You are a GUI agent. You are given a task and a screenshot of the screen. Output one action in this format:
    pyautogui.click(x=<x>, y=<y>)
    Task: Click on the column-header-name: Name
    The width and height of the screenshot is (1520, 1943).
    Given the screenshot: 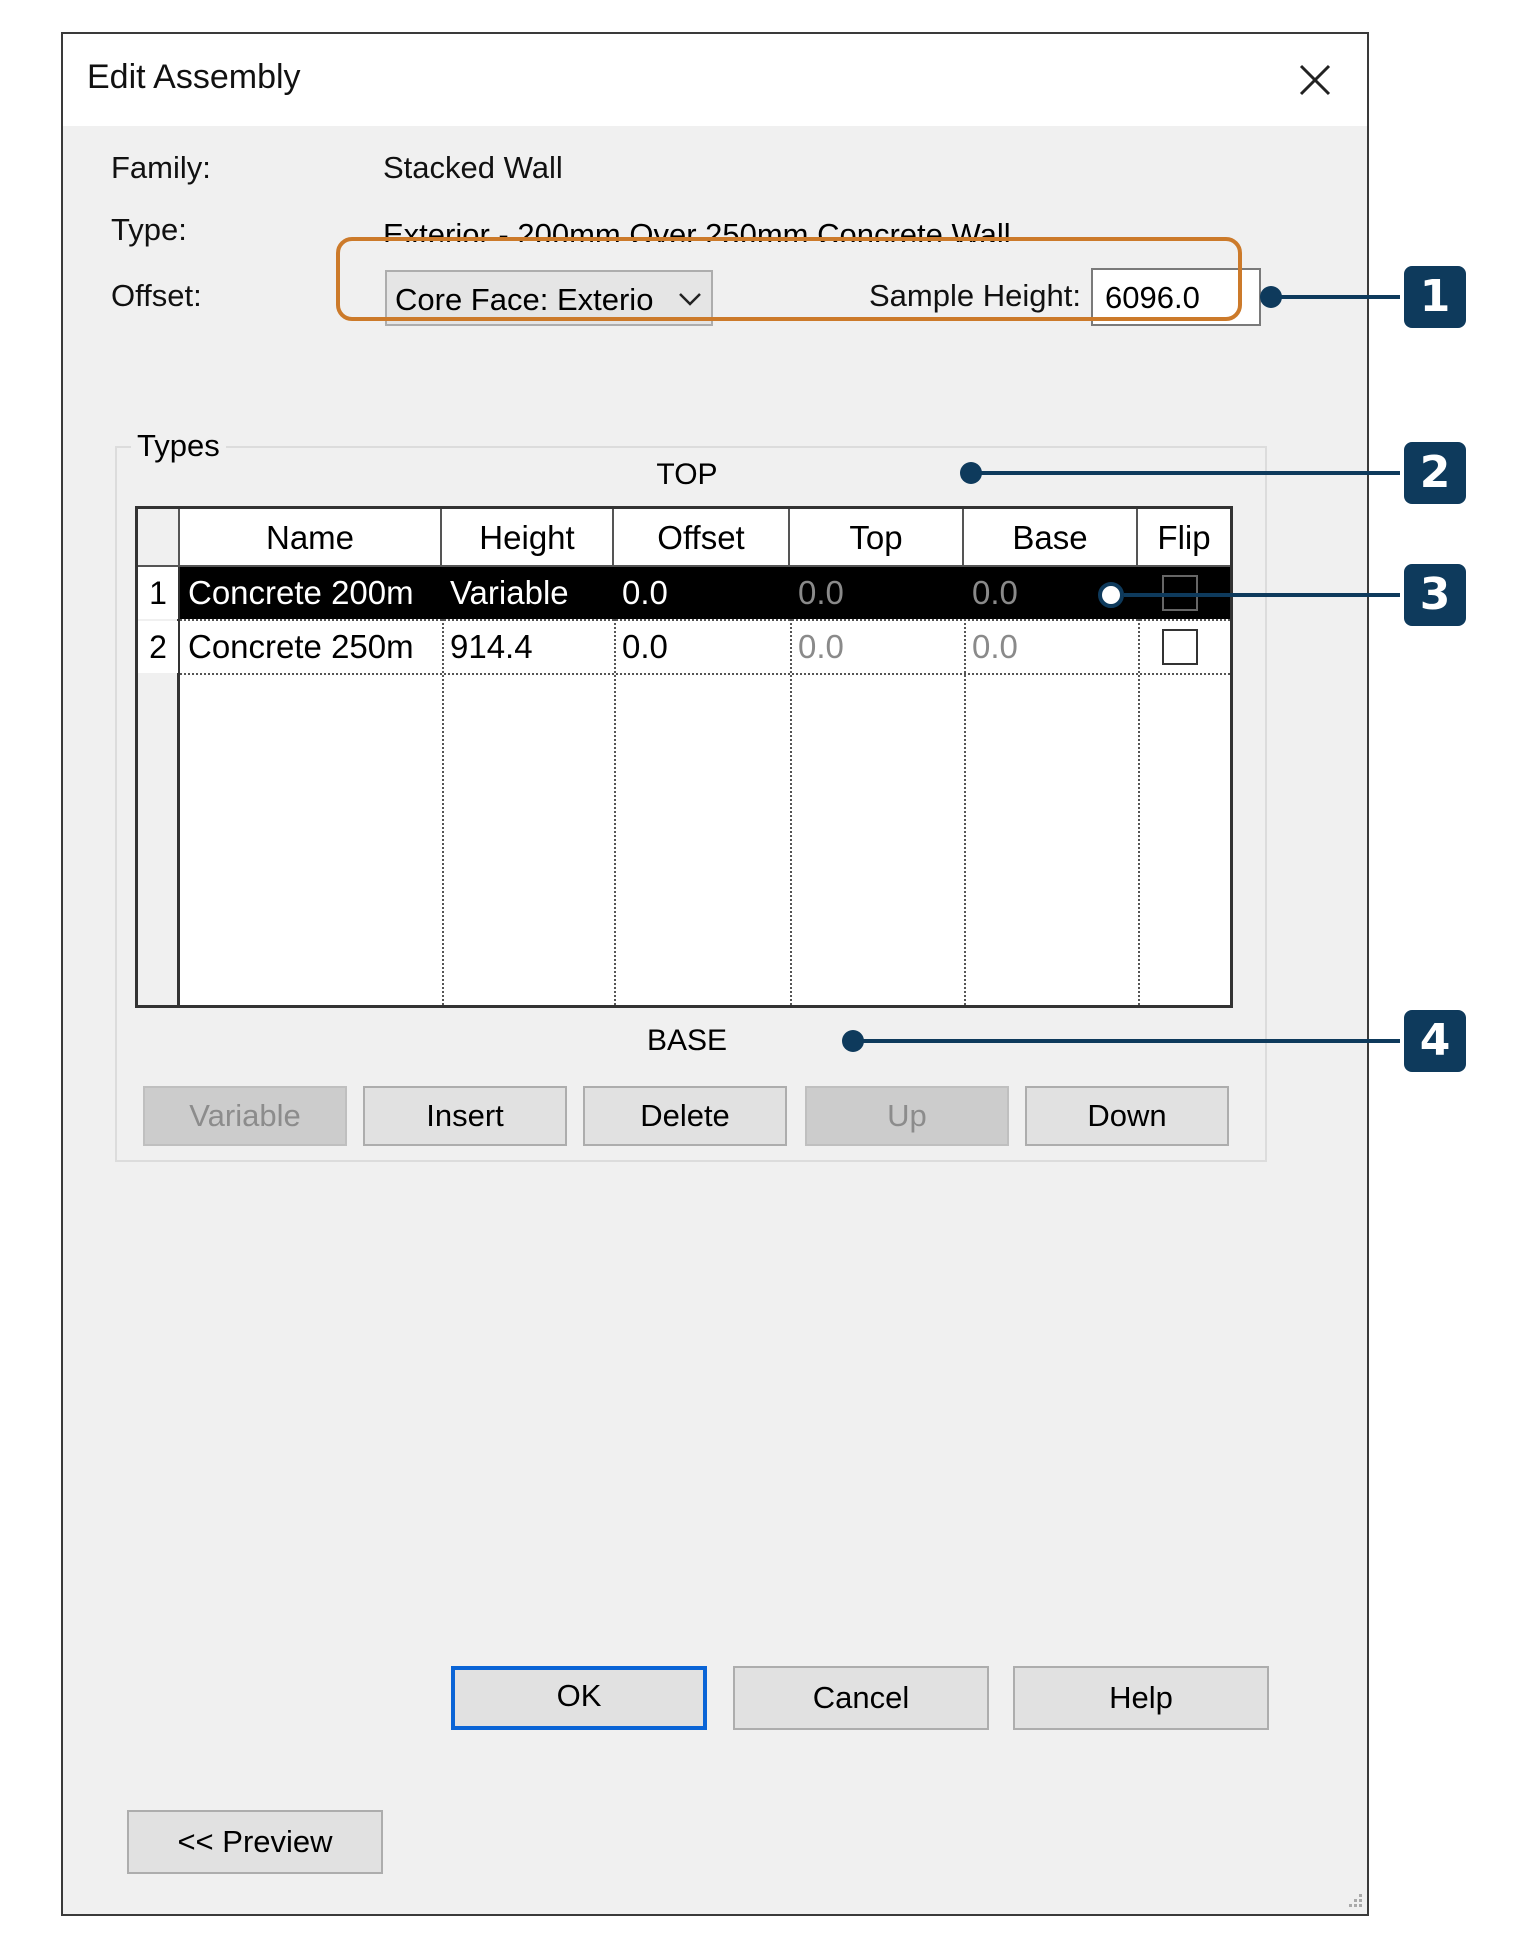 What is the action you would take?
    pyautogui.click(x=311, y=538)
    